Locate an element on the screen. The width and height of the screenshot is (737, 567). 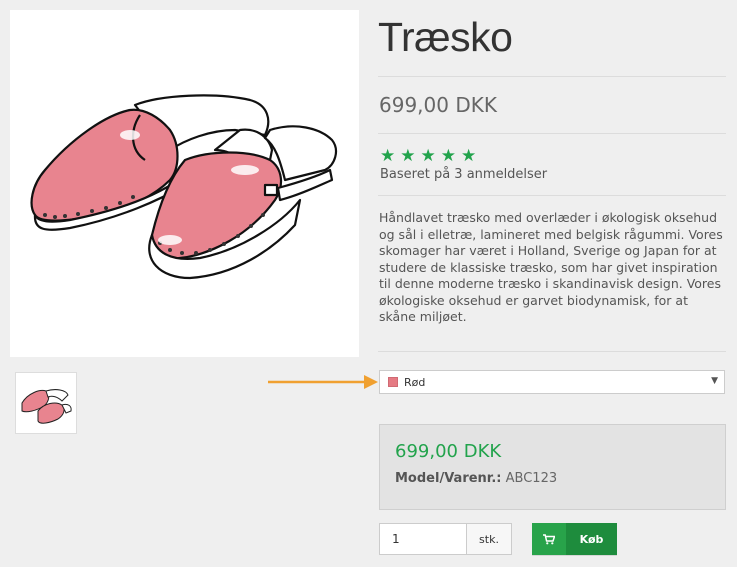
color-swatch is located at coordinates (393, 382).